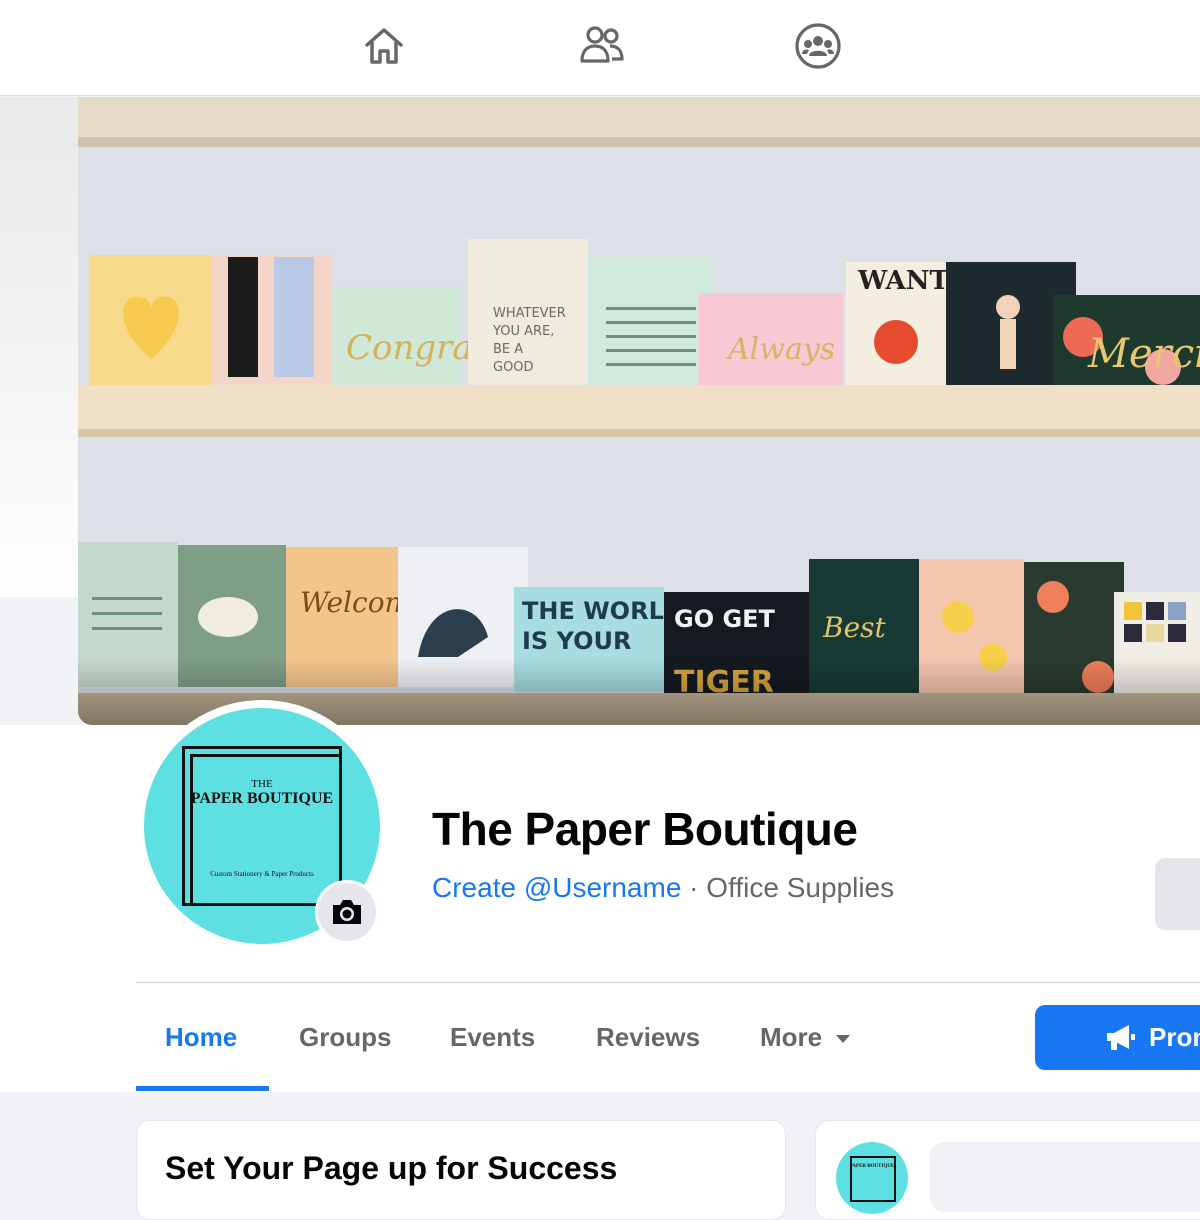 This screenshot has height=1220, width=1200. I want to click on tab-more-label: More, so click(791, 1037).